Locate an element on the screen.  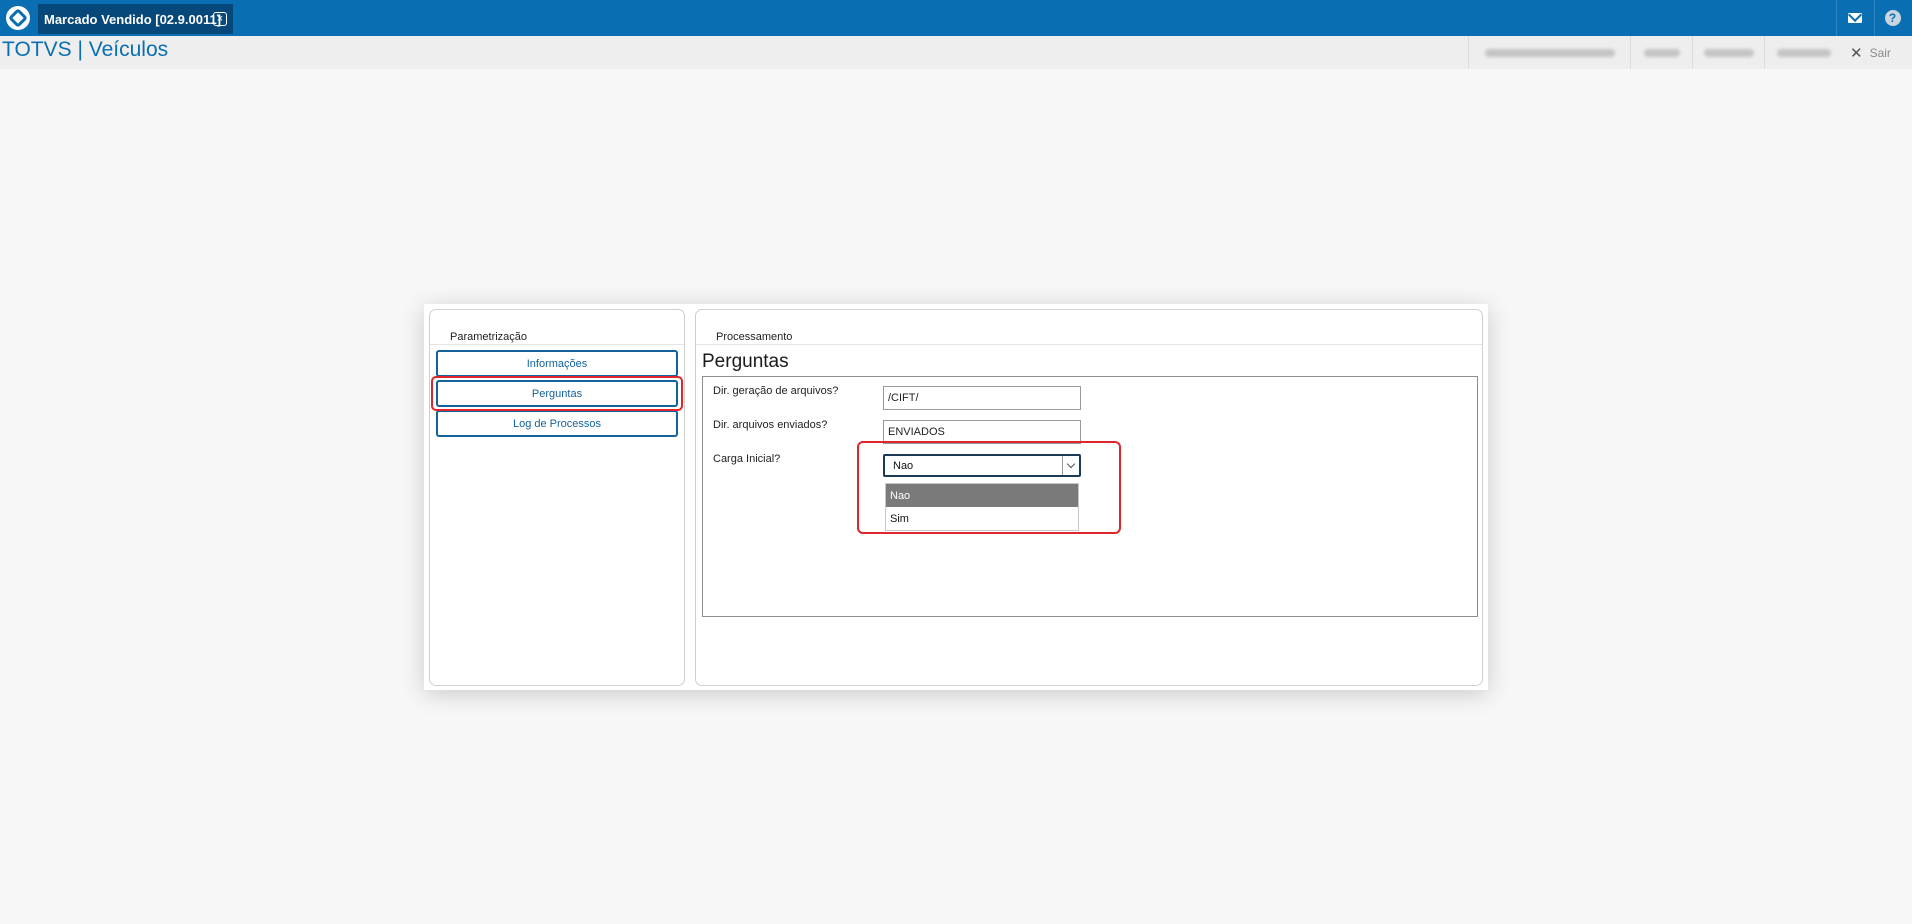
question-label: Dir. geração de arquivos? is located at coordinates (776, 391).